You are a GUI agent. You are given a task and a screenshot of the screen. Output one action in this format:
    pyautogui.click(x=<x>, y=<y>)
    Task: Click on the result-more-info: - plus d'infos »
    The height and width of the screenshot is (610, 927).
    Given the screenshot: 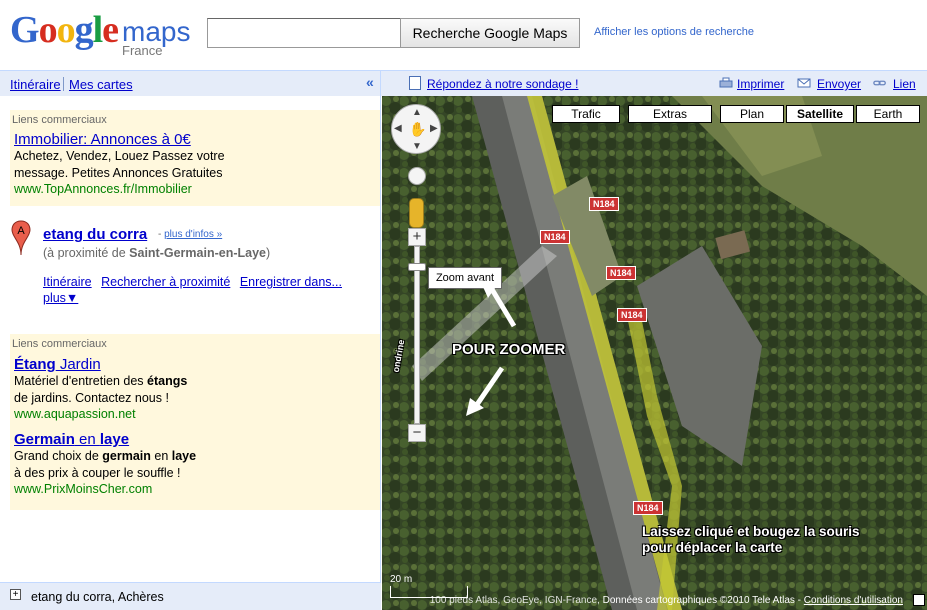 What is the action you would take?
    pyautogui.click(x=190, y=234)
    